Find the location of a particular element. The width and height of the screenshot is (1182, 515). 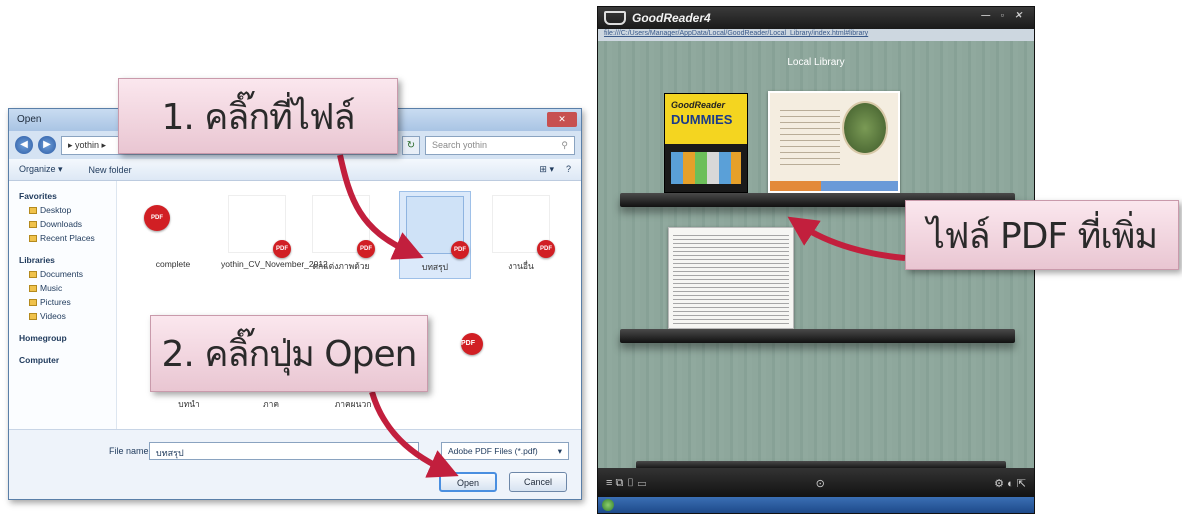

sidebar-item-documents: Documents is located at coordinates (65, 274).